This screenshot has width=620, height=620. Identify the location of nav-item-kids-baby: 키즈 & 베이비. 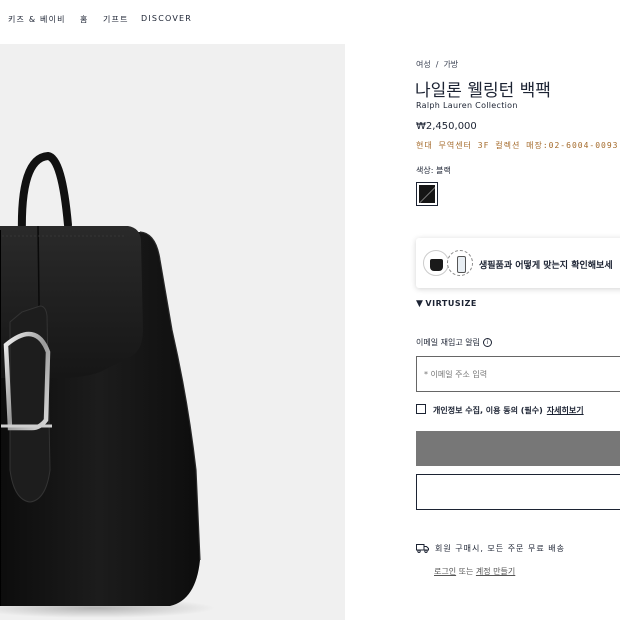
(37, 19).